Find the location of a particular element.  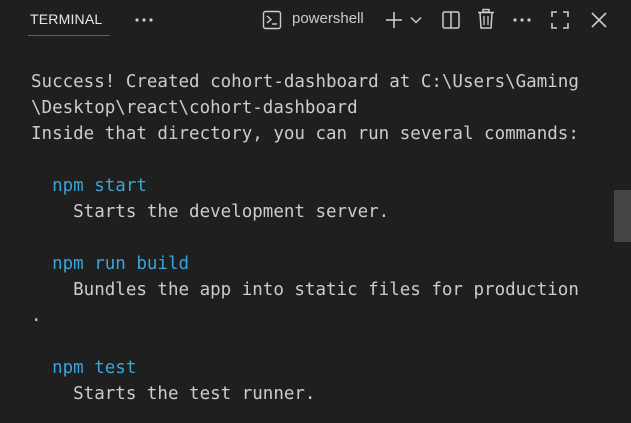

trash-icon is located at coordinates (486, 19).